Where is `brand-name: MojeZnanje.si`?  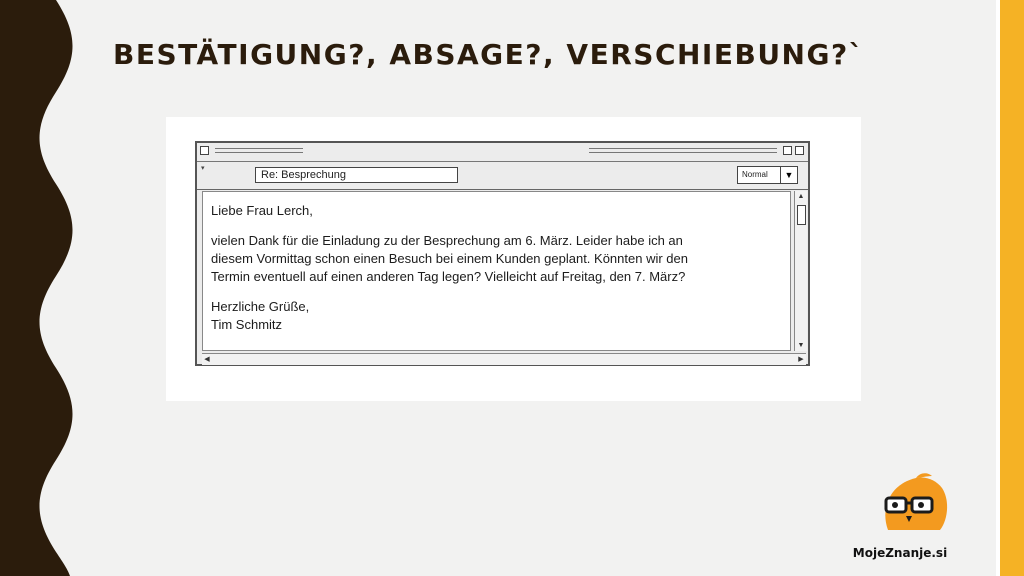 brand-name: MojeZnanje.si is located at coordinates (900, 553).